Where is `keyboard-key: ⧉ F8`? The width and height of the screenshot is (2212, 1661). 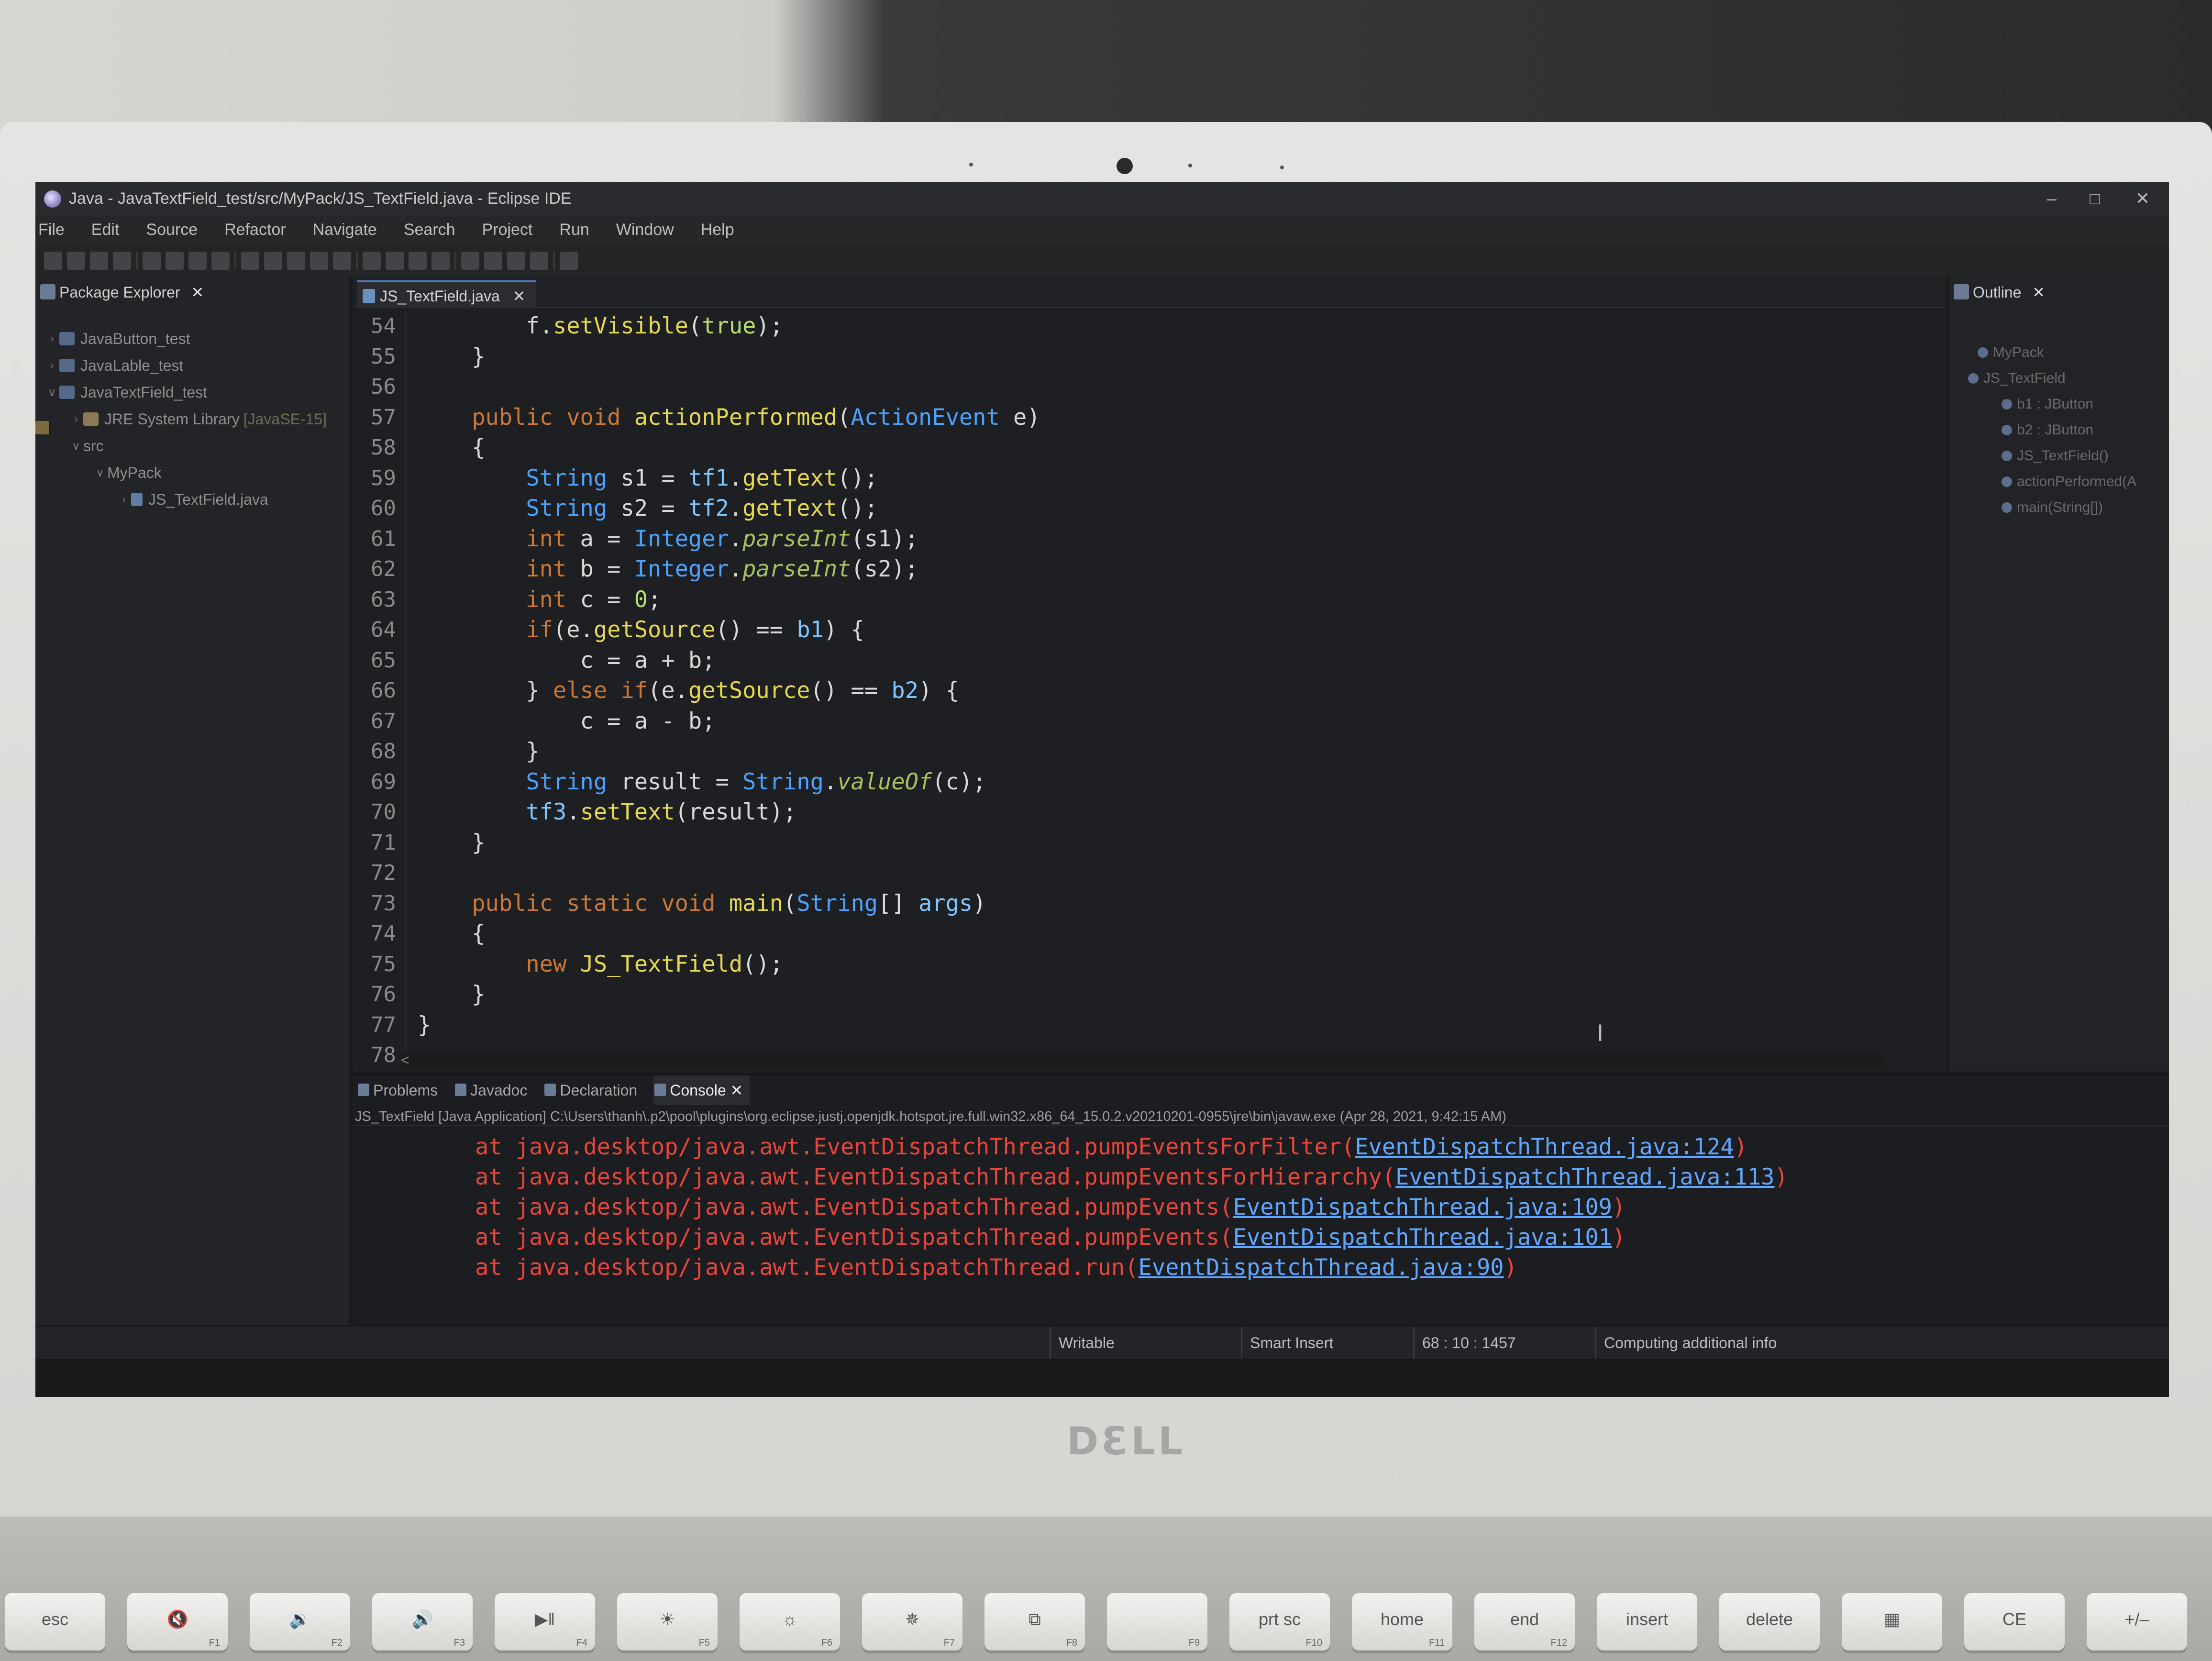
keyboard-key: ⧉ F8 is located at coordinates (1034, 1622).